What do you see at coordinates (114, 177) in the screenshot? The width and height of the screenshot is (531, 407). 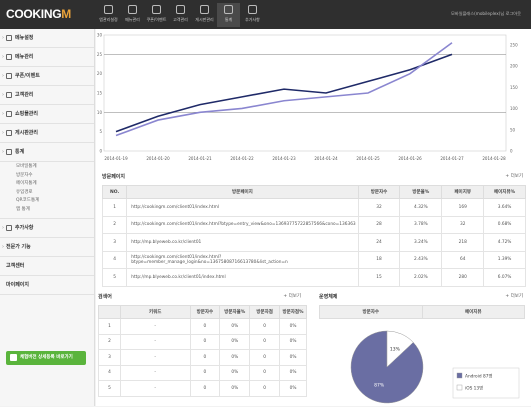 I see `visit-pages-title: 방문페이지` at bounding box center [114, 177].